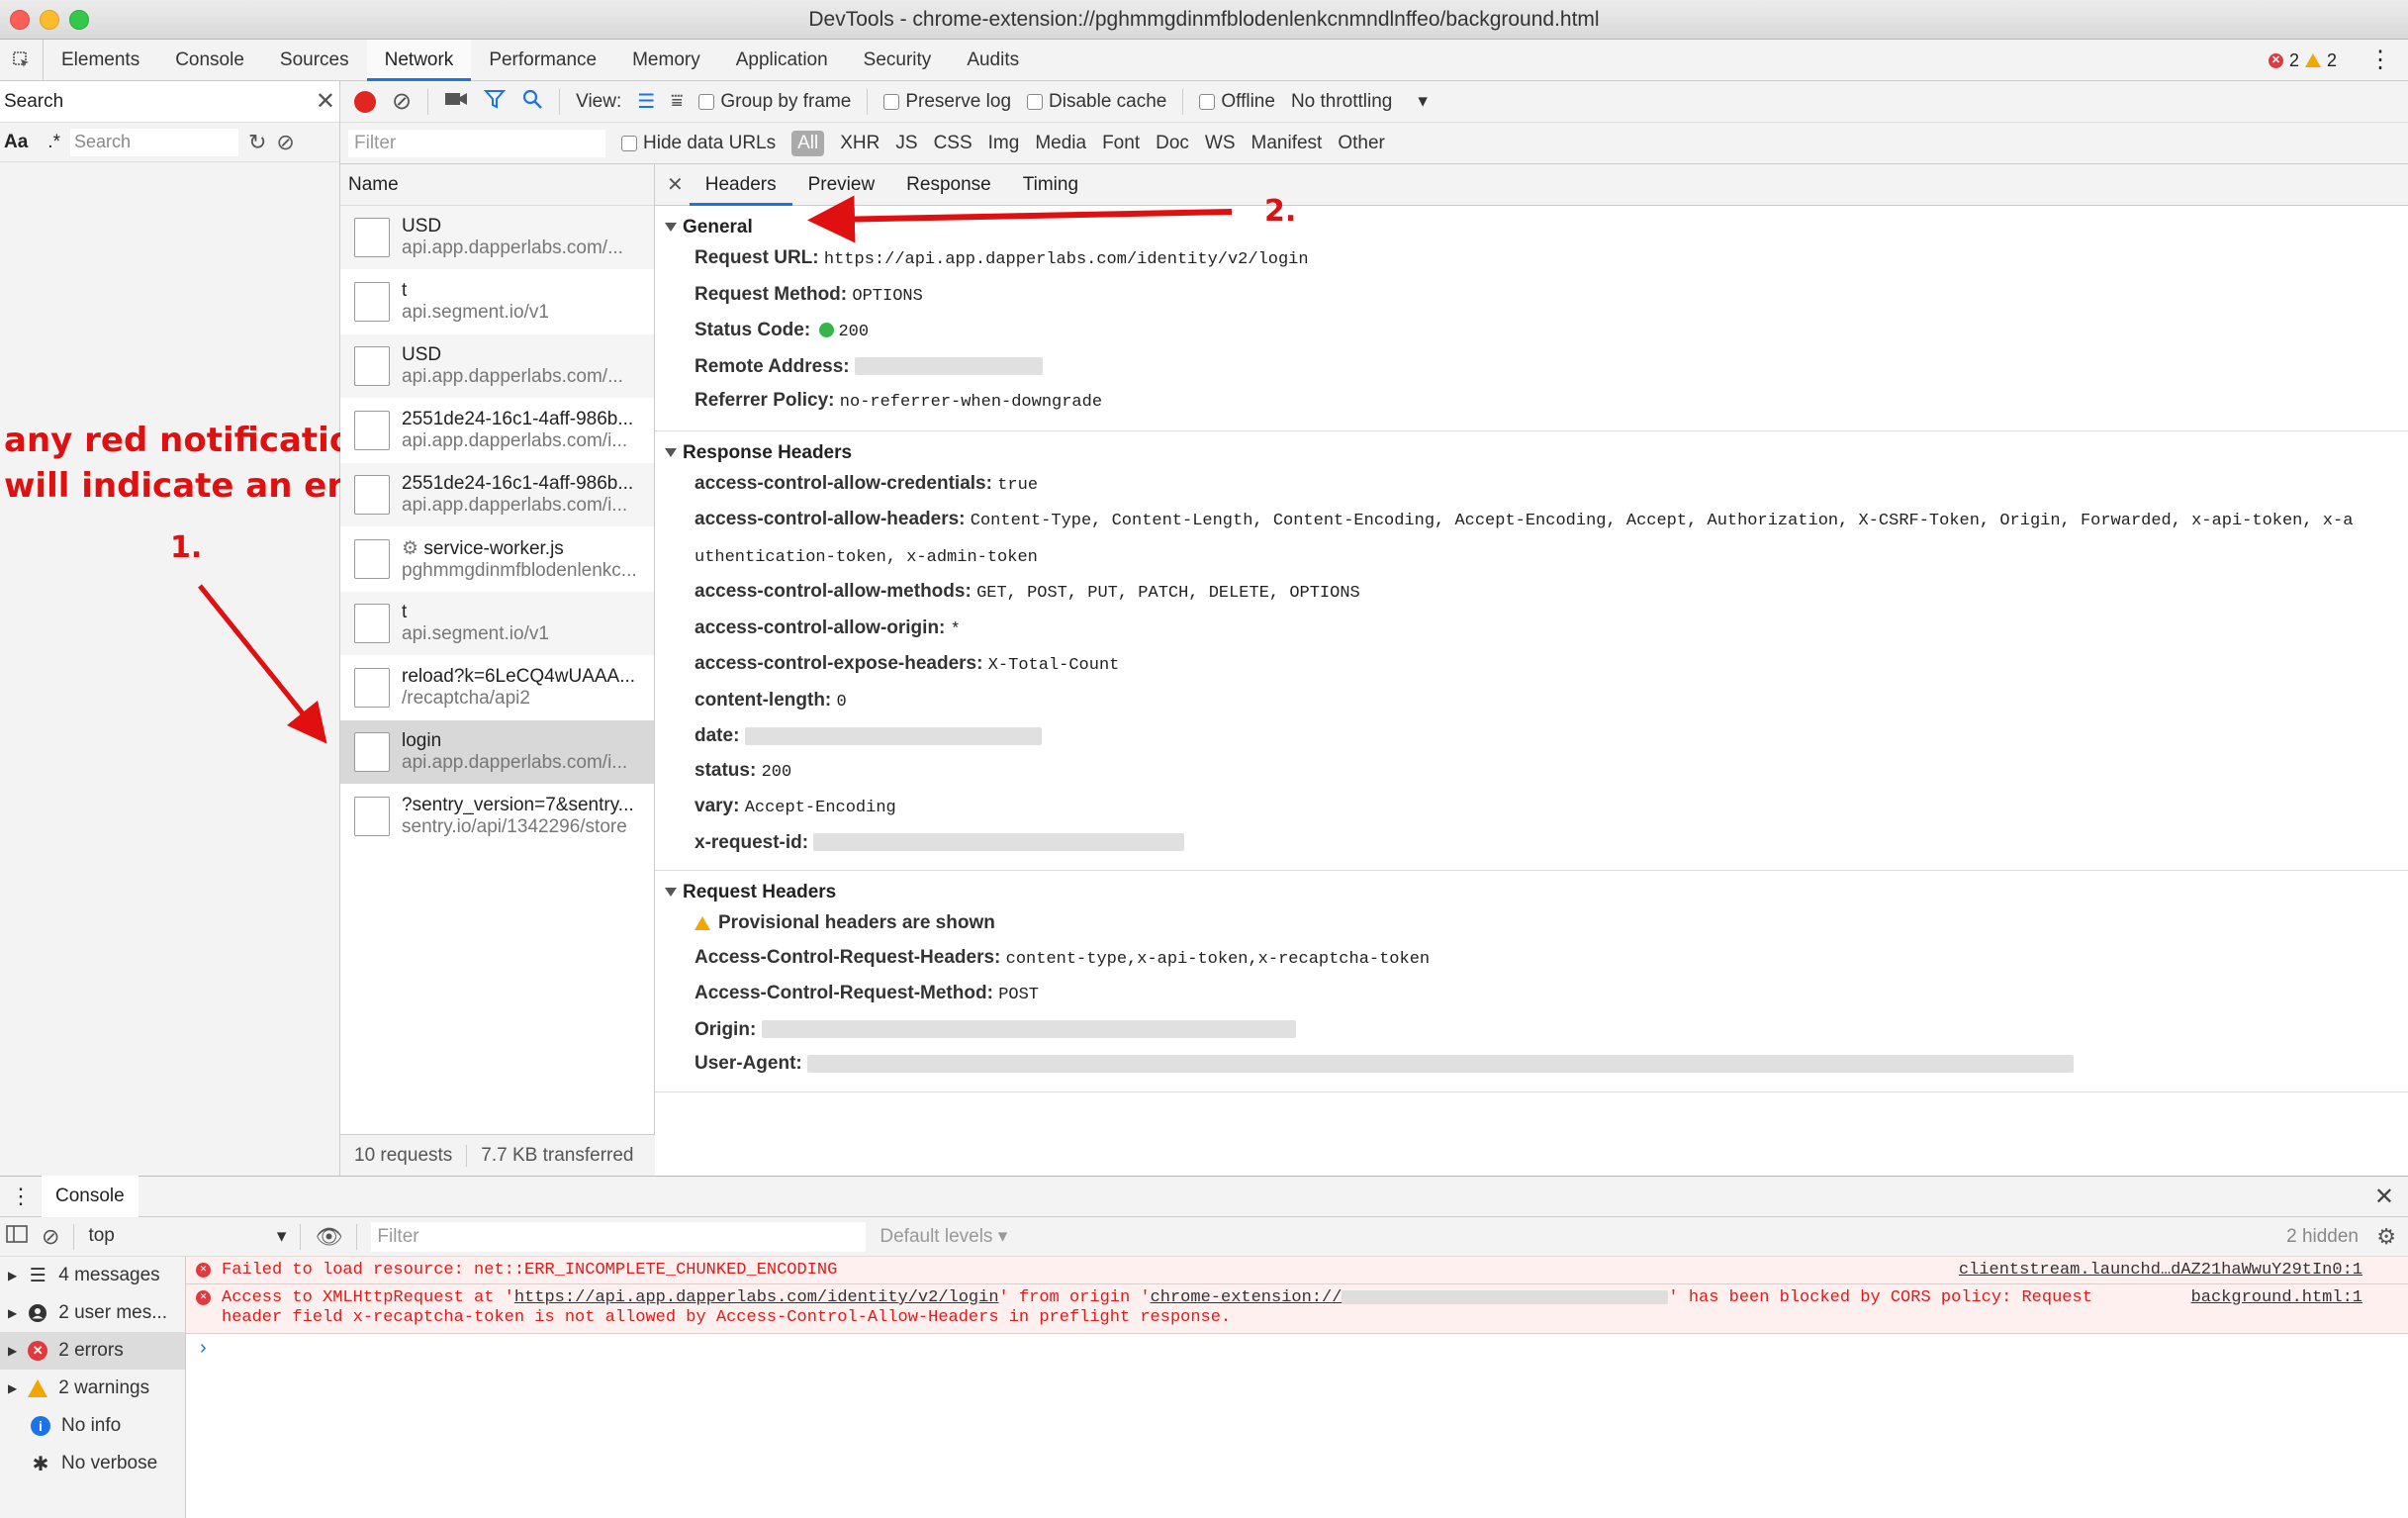 The image size is (2408, 1518). Describe the element at coordinates (1247, 1297) in the screenshot. I see `origin-link: chrome-extension://` at that location.